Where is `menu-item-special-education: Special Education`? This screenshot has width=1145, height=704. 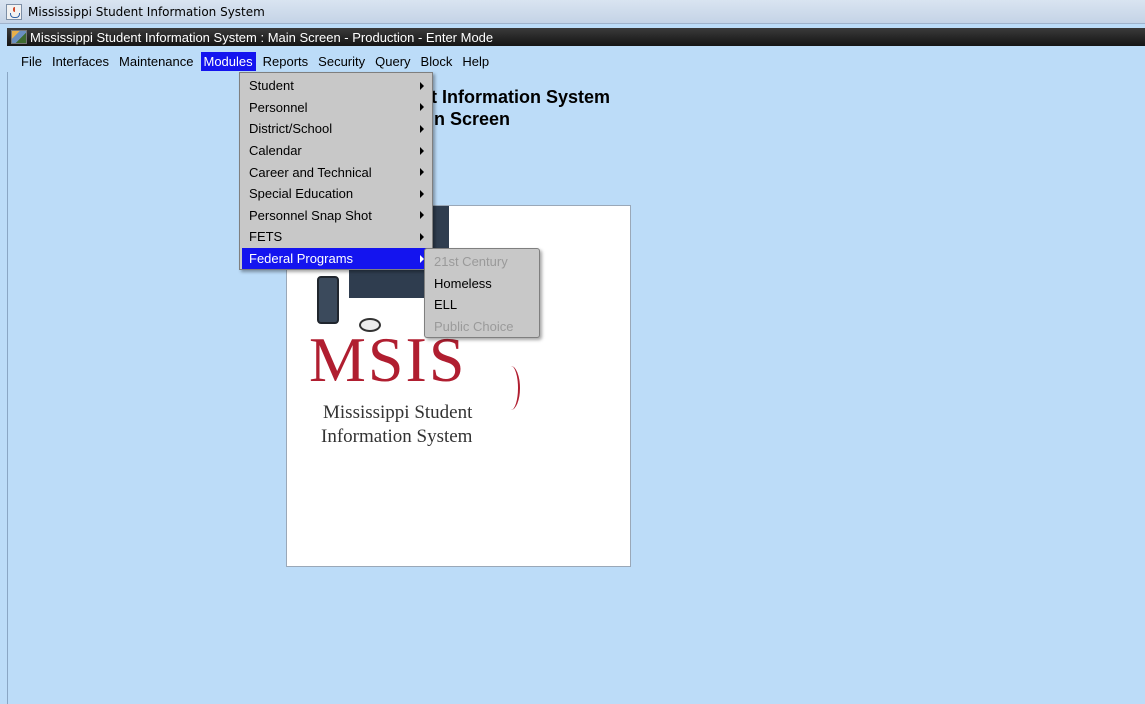
menu-item-special-education: Special Education is located at coordinates (336, 194).